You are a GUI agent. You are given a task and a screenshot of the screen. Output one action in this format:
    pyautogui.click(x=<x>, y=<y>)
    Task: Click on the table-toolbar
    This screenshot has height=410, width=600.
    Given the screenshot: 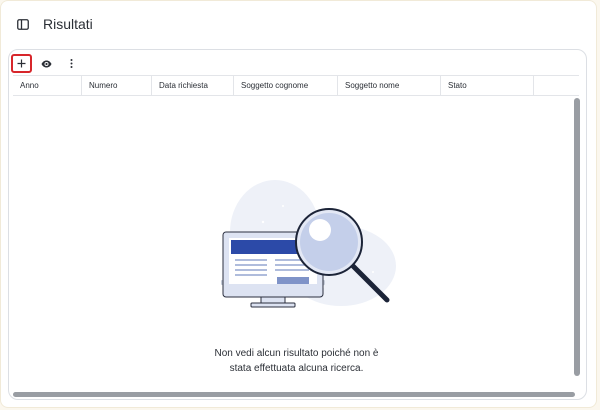 What is the action you would take?
    pyautogui.click(x=46, y=63)
    